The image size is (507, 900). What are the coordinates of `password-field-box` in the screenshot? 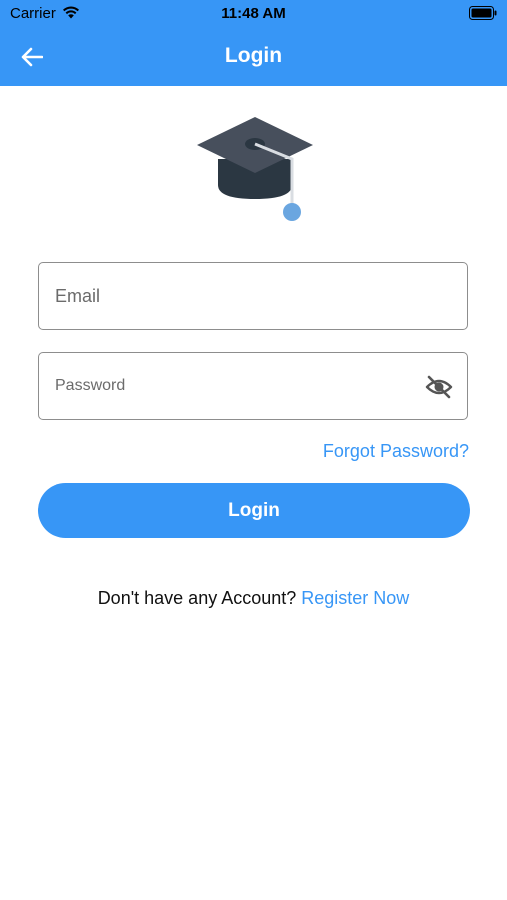 It's located at (253, 386).